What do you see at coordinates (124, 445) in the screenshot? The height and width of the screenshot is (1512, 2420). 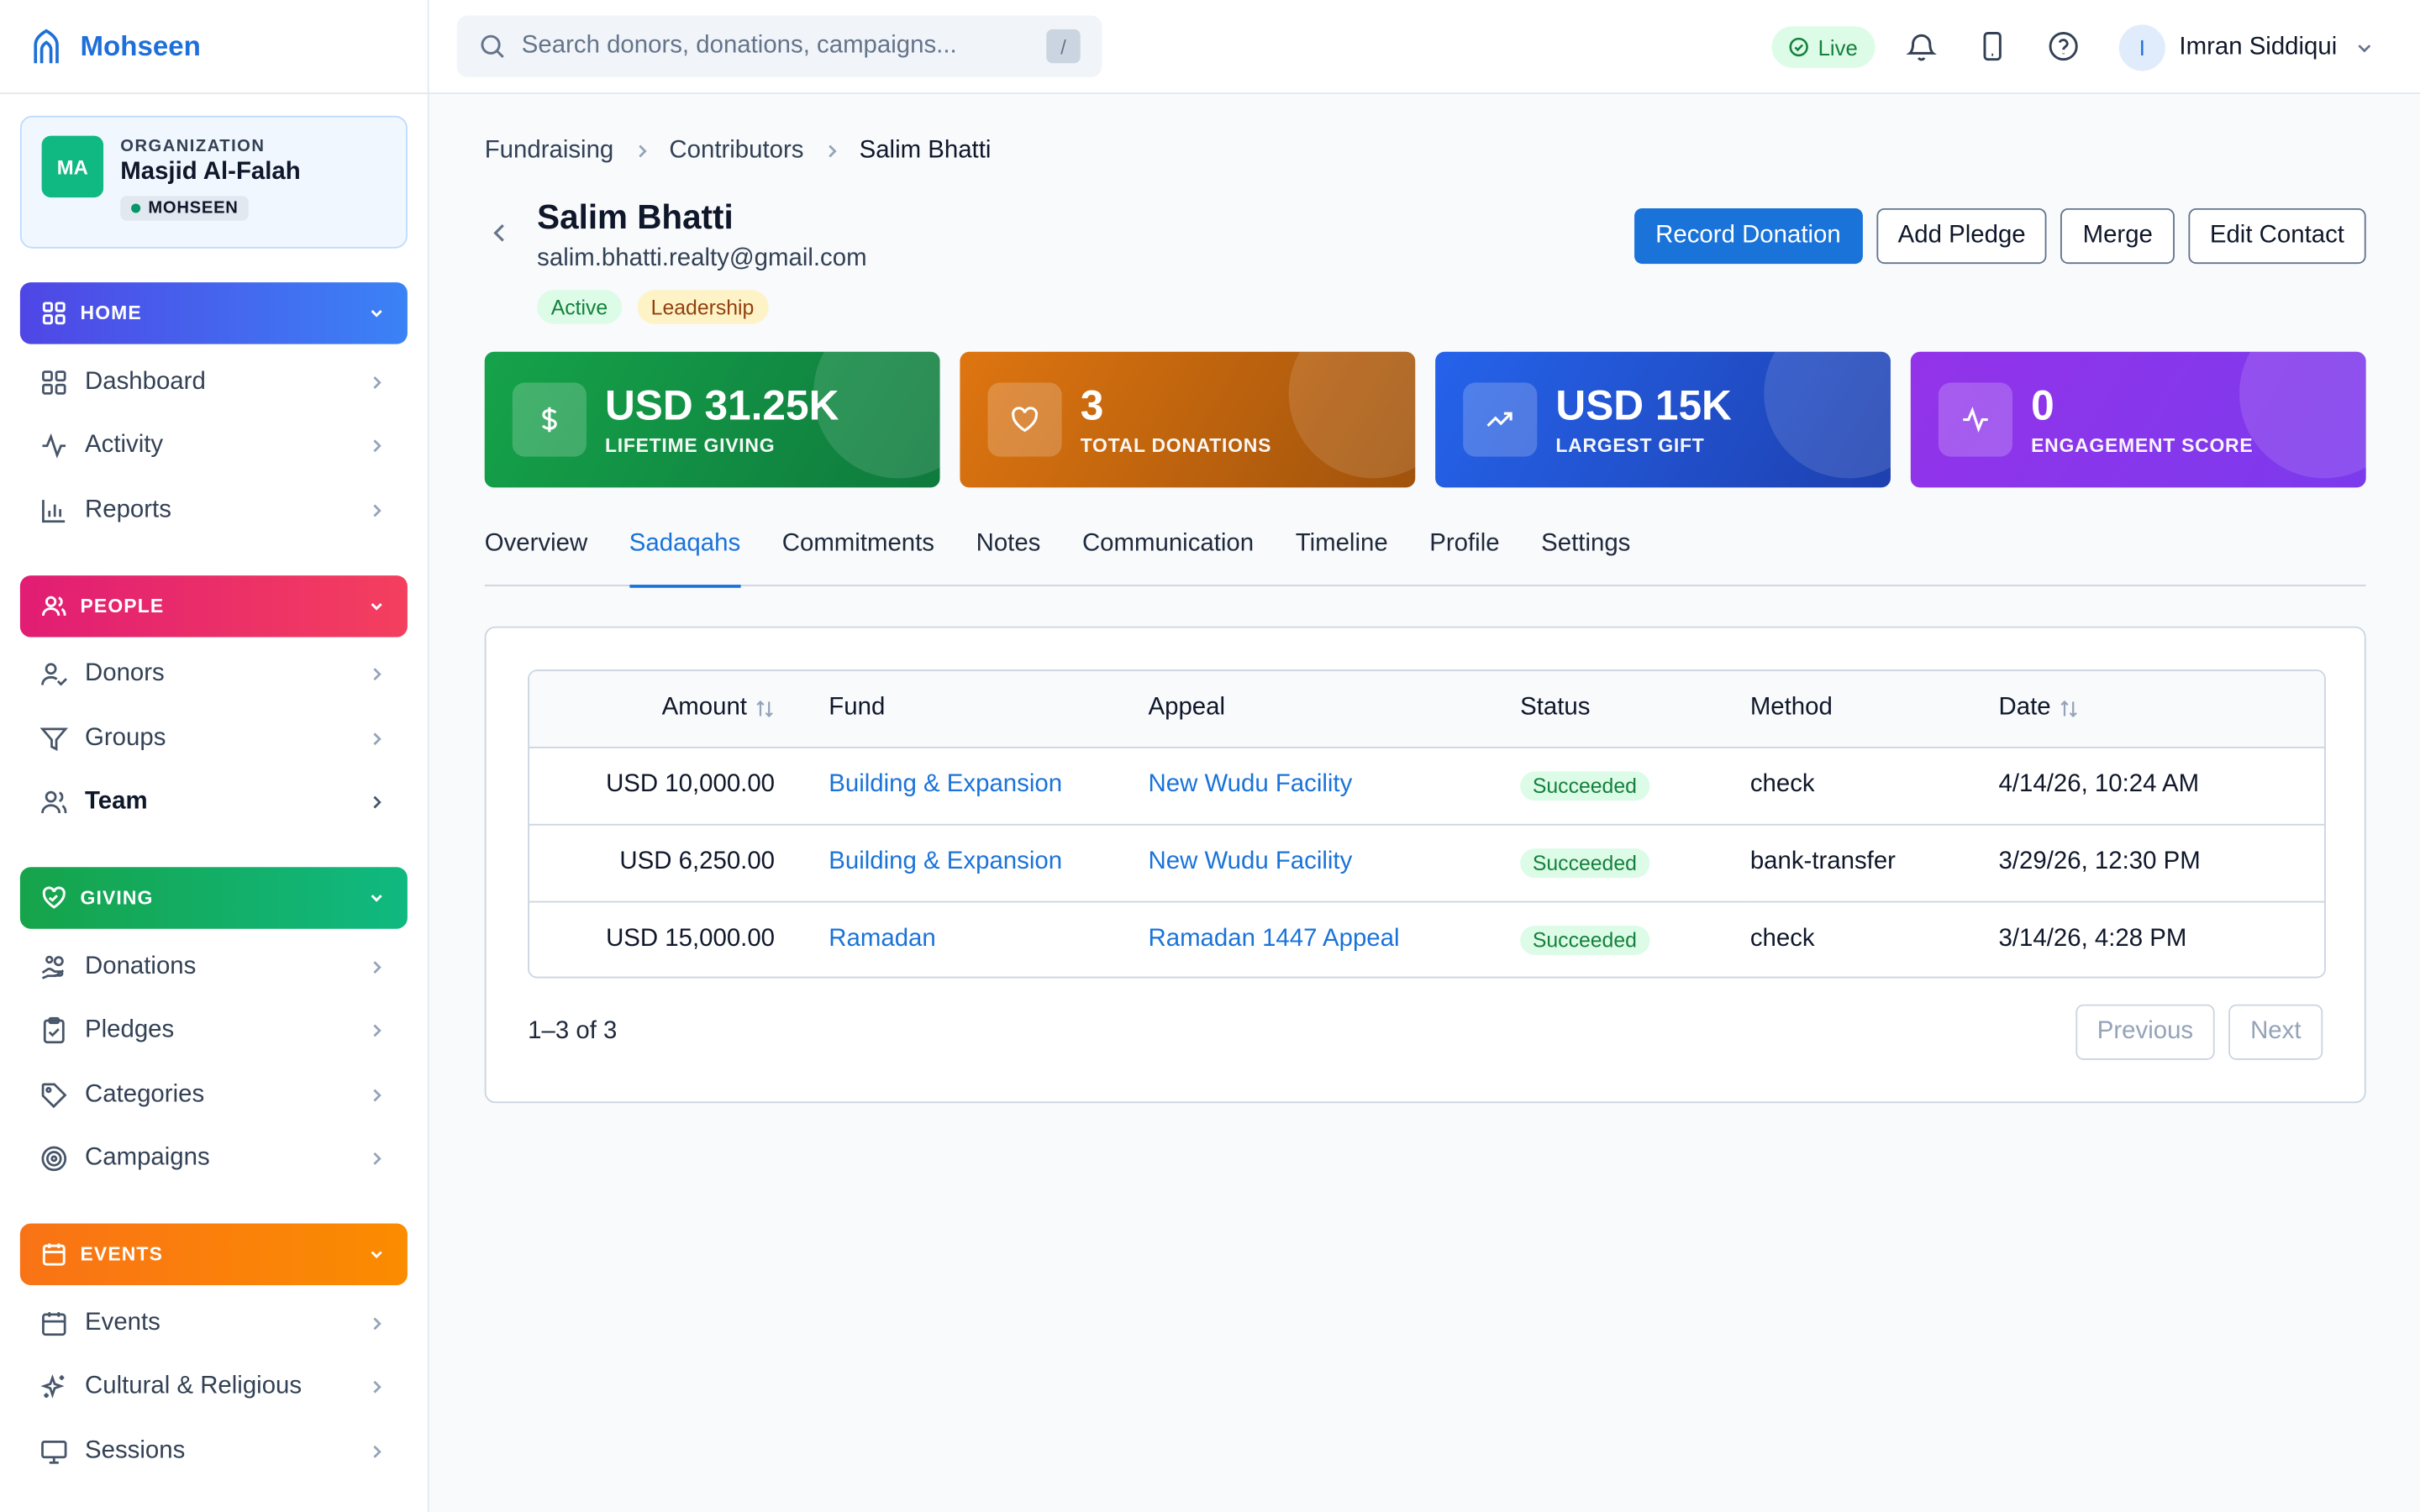 I see `sidebar-item-label: Activity` at bounding box center [124, 445].